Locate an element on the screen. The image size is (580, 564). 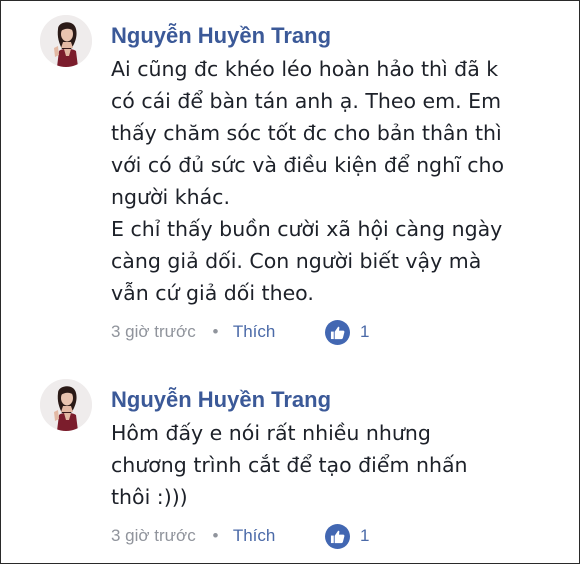
comment-line: Hôm đấy e nói rất nhiều nhưng is located at coordinates (271, 433).